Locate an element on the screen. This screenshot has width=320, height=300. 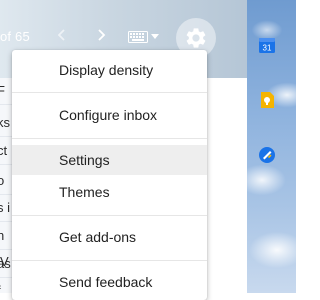
email-row: F is located at coordinates (6, 91).